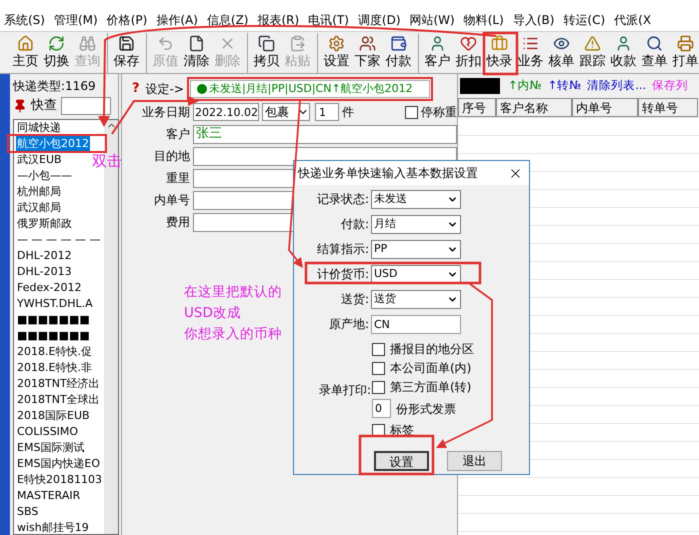 The width and height of the screenshot is (699, 535). Describe the element at coordinates (343, 249) in the screenshot. I see `dialog-field-label: 结算指示:` at that location.